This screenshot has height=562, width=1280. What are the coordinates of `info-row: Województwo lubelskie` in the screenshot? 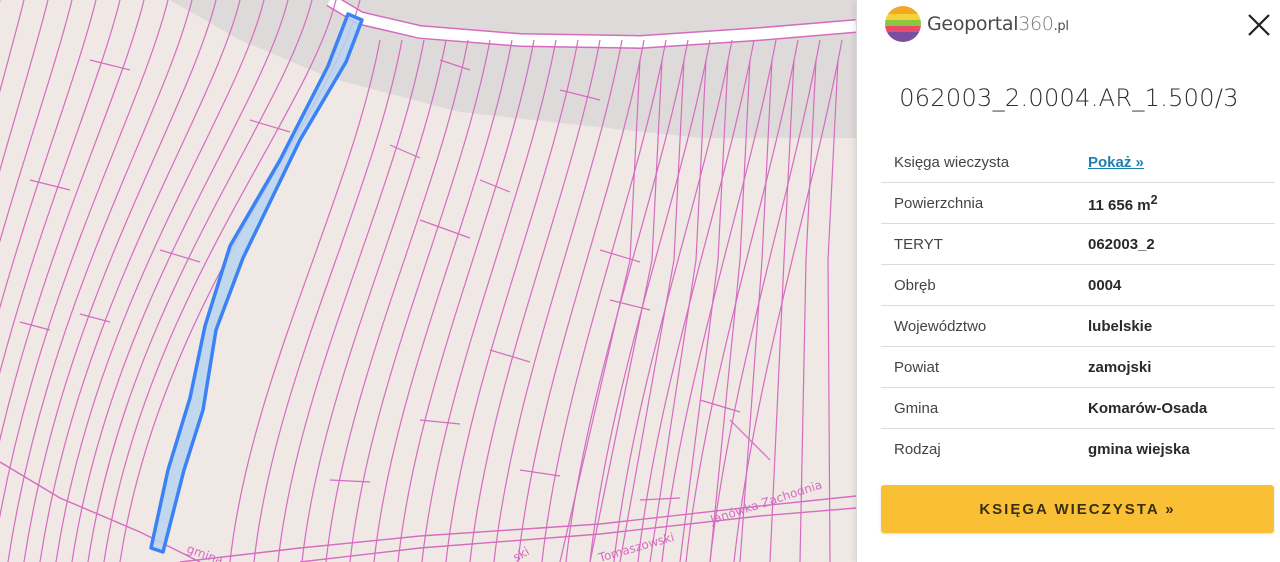 It's located at (1078, 326).